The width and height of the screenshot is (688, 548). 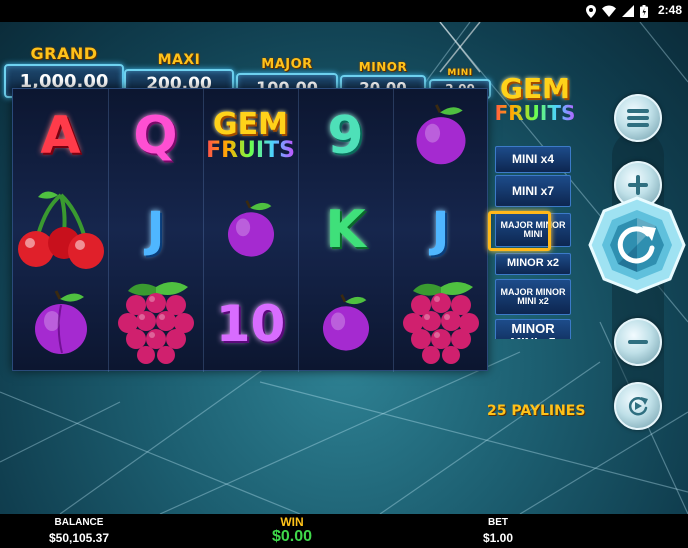 What do you see at coordinates (287, 64) in the screenshot?
I see `jackpot-major-label: MAJOR` at bounding box center [287, 64].